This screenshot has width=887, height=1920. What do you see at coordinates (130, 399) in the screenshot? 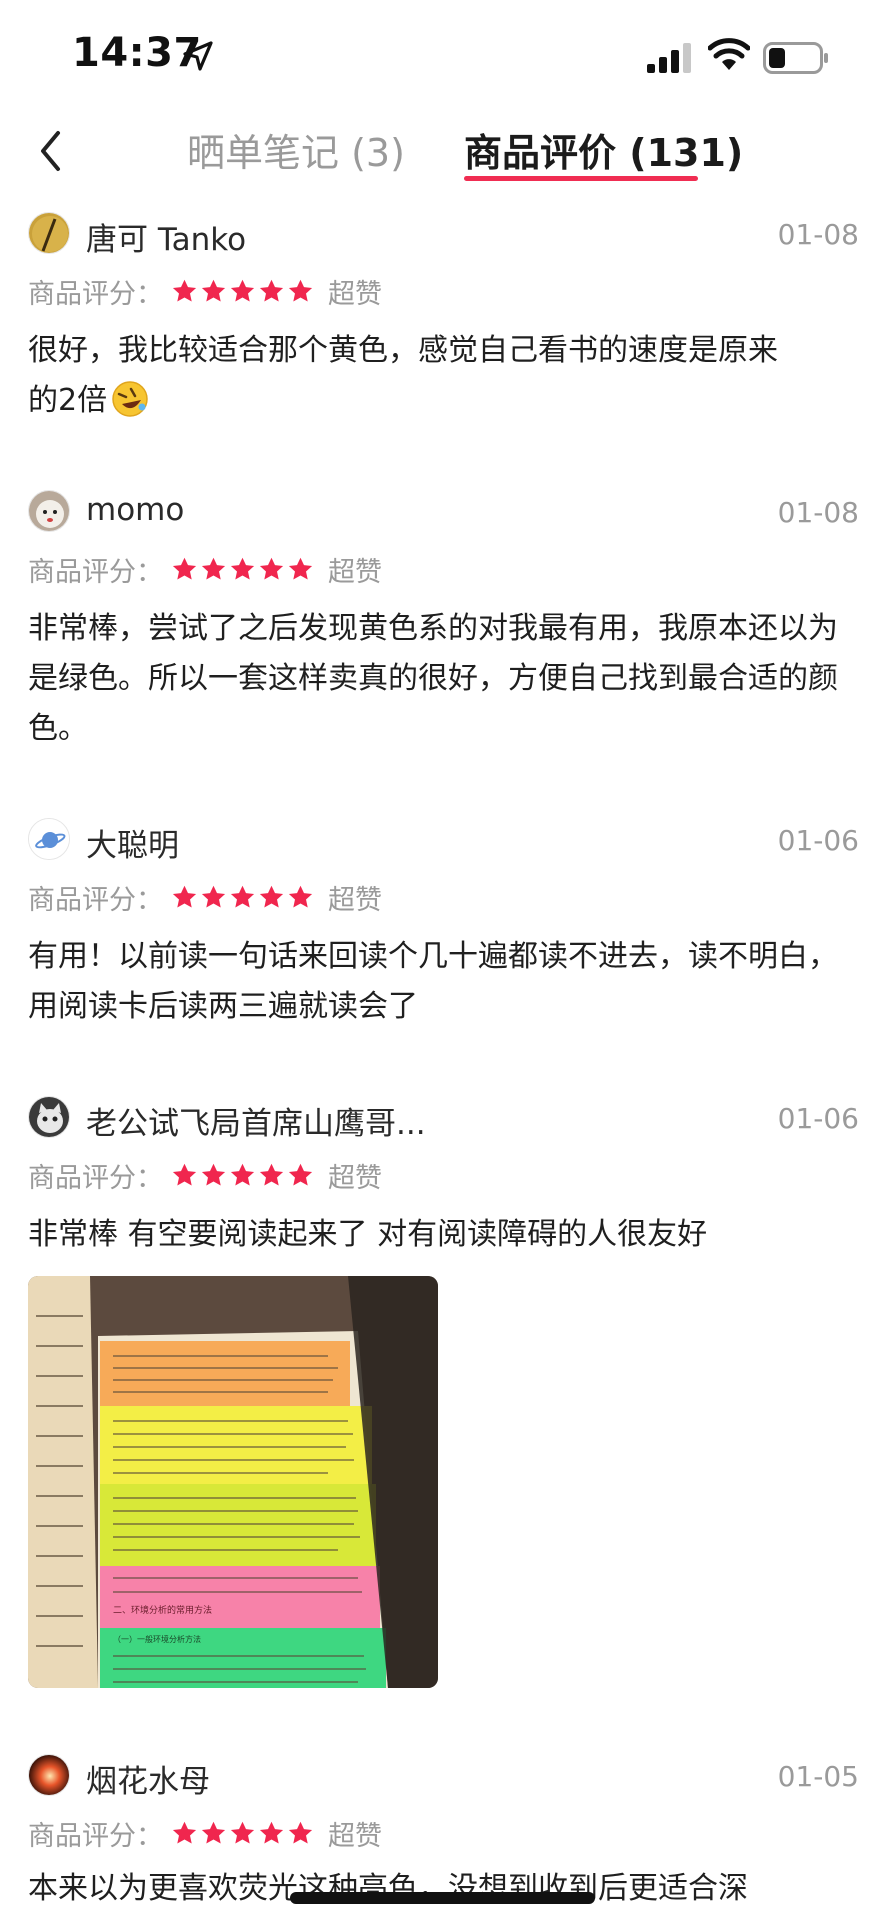
I see `rofl-emoji-icon` at bounding box center [130, 399].